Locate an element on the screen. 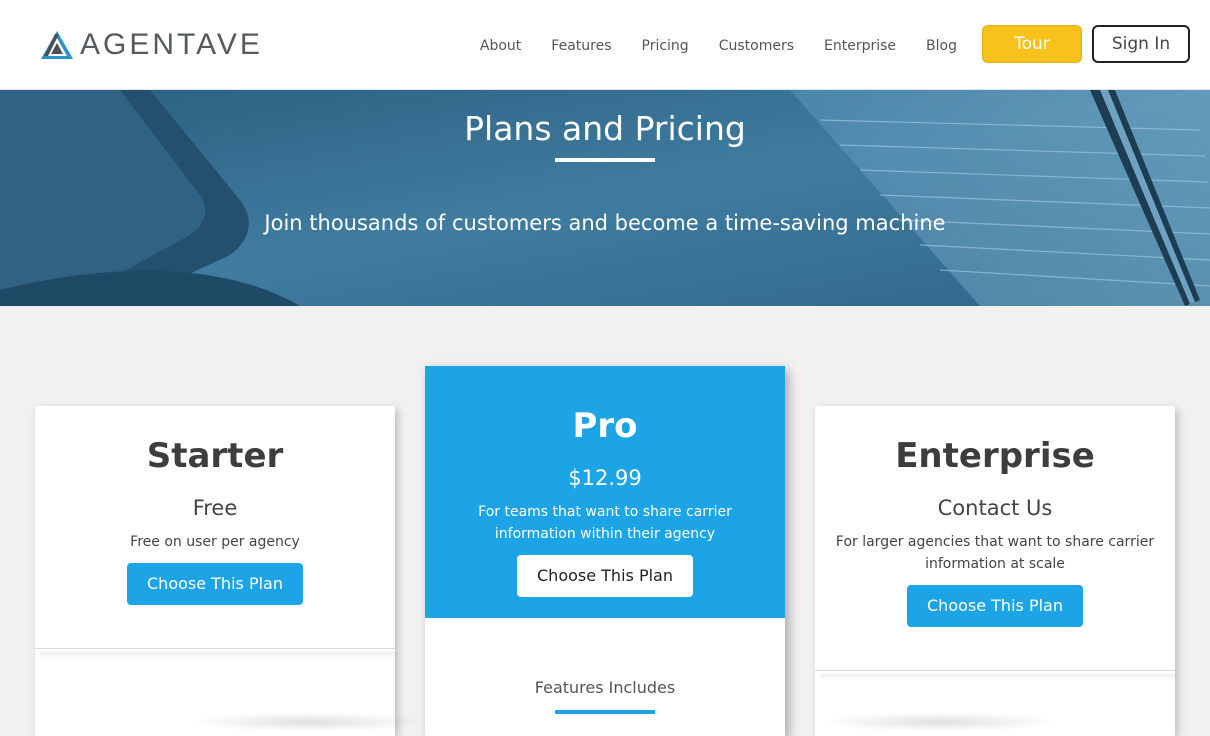 The image size is (1210, 736). nav-link-enterprise: Enterprise is located at coordinates (860, 46).